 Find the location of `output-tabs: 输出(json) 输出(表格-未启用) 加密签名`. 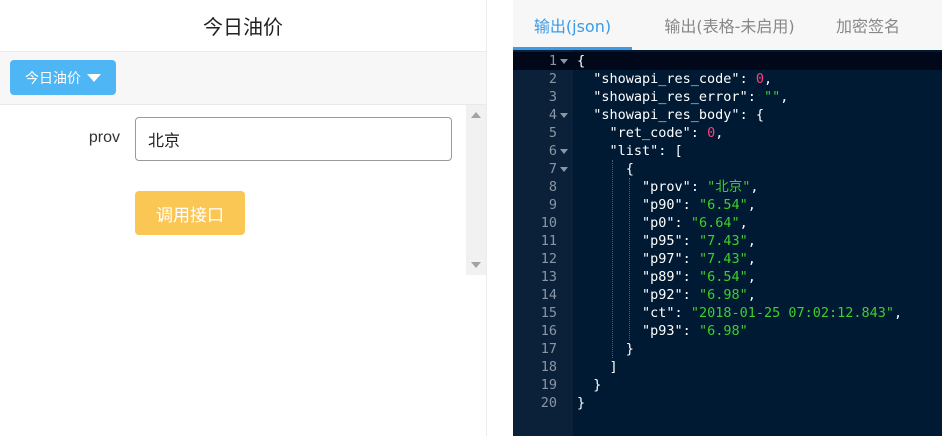

output-tabs: 输出(json) 输出(表格-未启用) 加密签名 is located at coordinates (727, 25).